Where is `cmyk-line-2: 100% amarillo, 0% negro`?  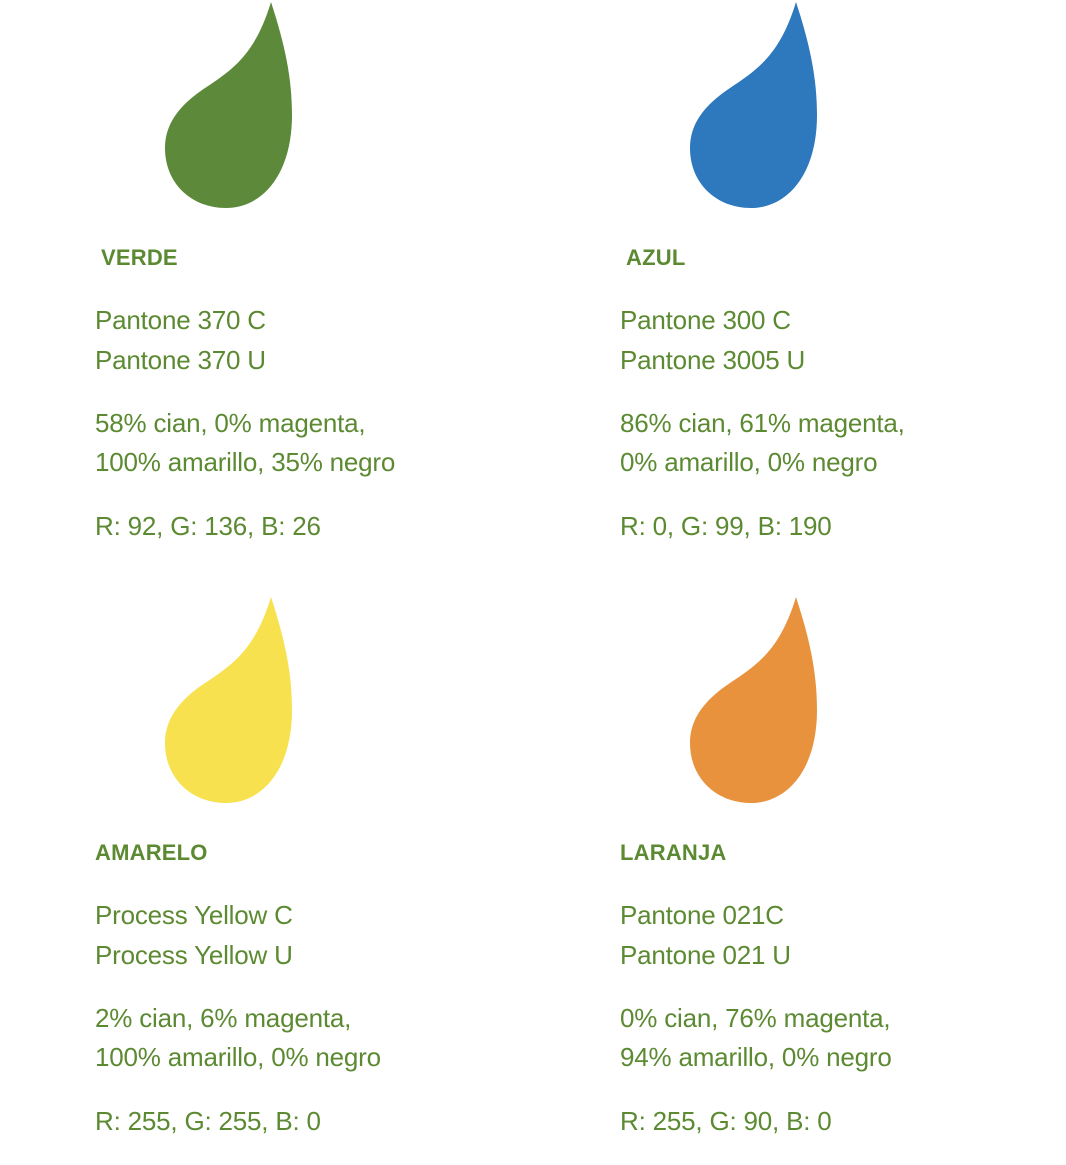
cmyk-line-2: 100% amarillo, 0% negro is located at coordinates (238, 1057).